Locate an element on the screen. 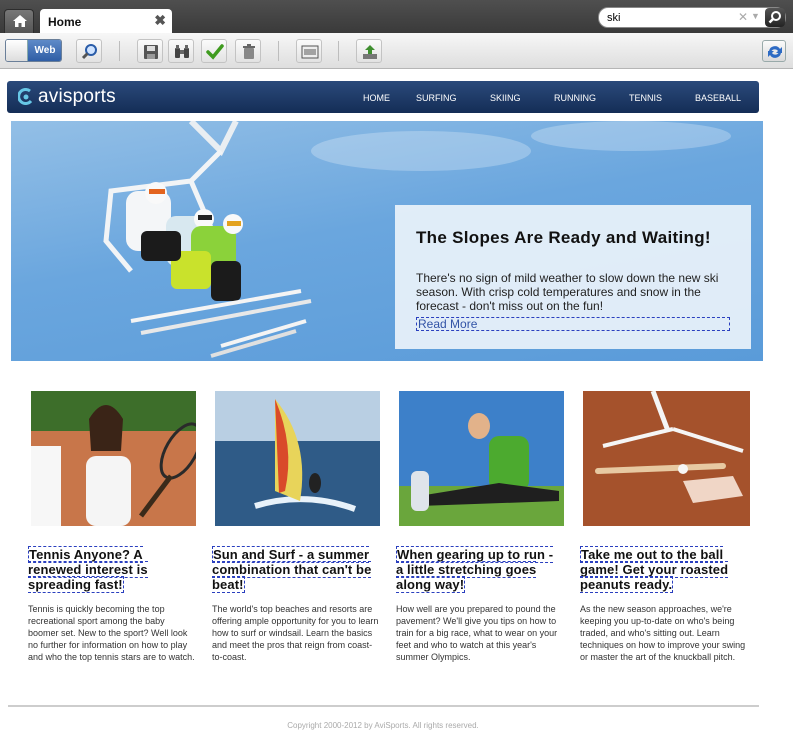  clear-search-icon: ✕ is located at coordinates (743, 17).